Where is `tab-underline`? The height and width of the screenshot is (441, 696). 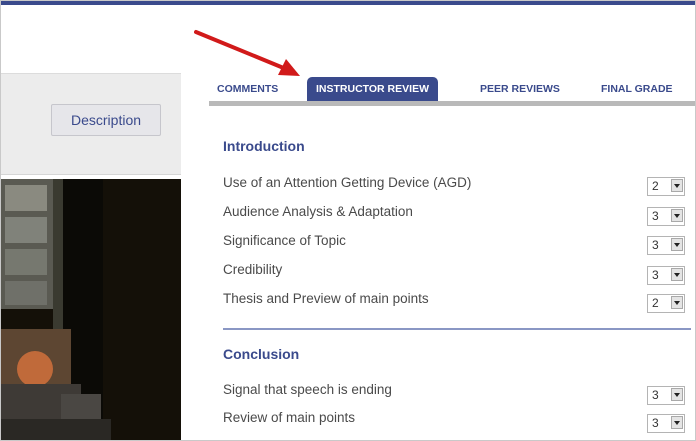 tab-underline is located at coordinates (452, 103).